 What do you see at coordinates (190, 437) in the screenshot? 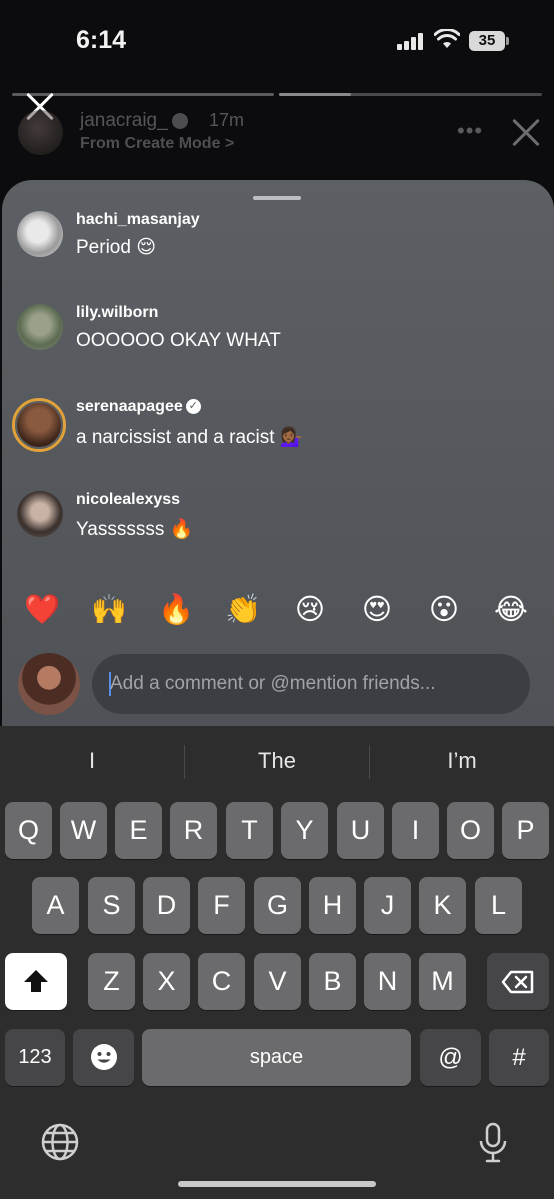
I see `comment-text: a narcissist and a racist 💁🏾‍♀️` at bounding box center [190, 437].